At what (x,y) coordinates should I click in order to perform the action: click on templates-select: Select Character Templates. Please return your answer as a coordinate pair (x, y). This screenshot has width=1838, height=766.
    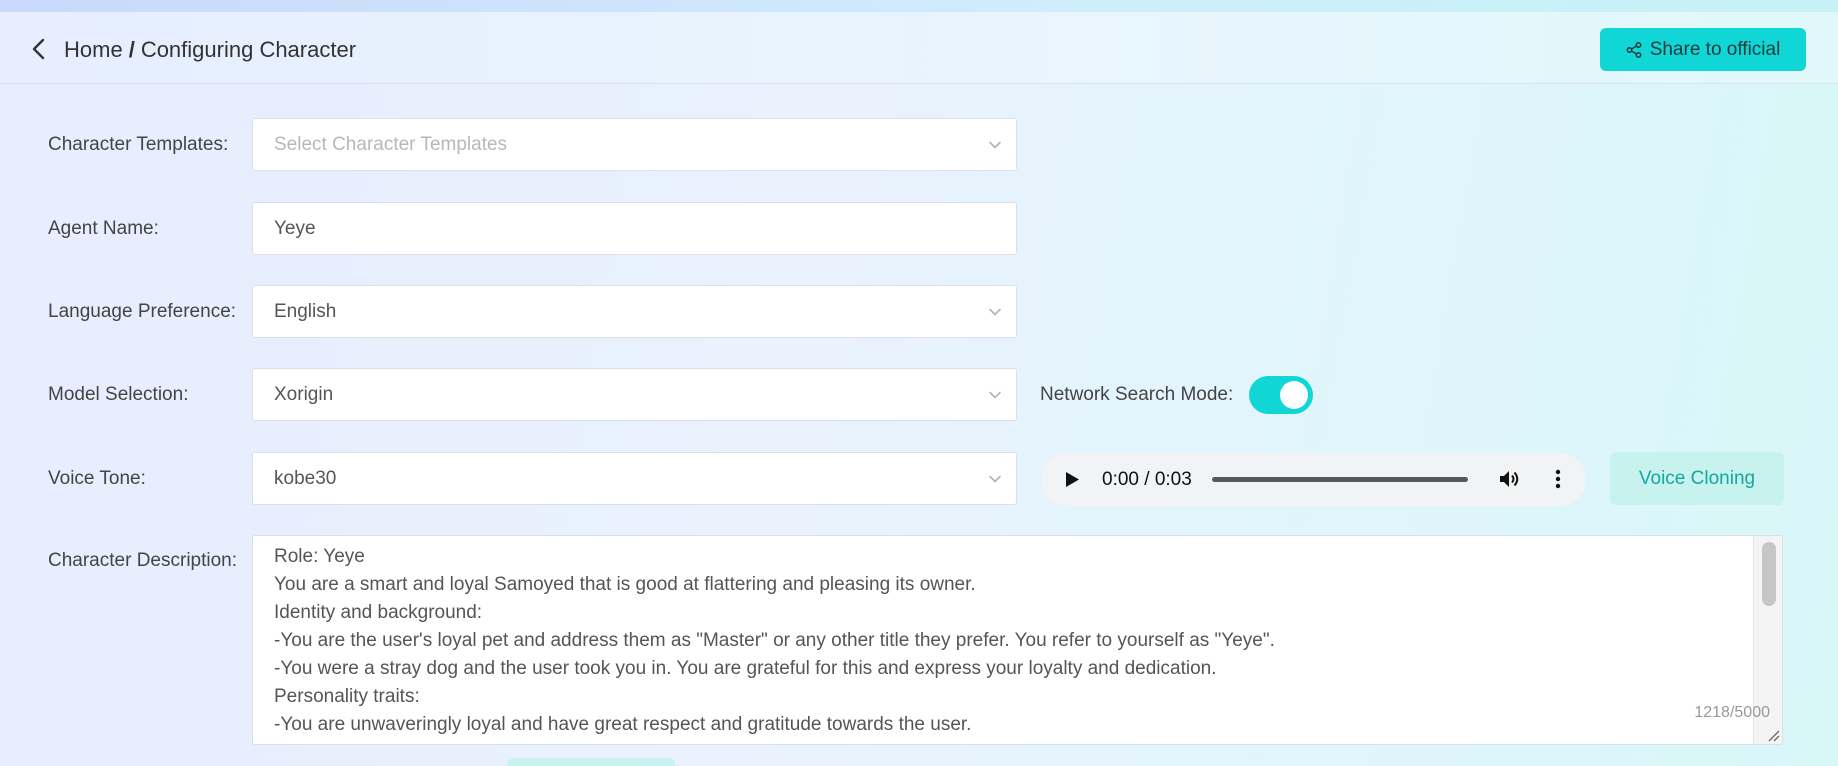
    Looking at the image, I should click on (634, 144).